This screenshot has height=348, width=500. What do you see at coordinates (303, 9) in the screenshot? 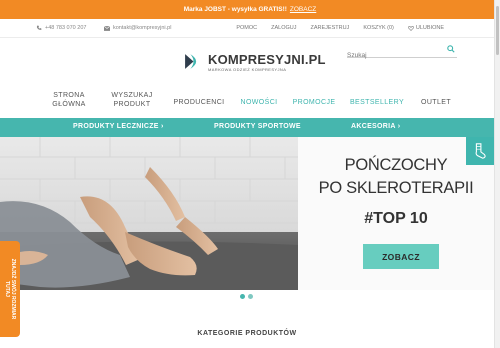
I see `promo-link: ZOBACZ` at bounding box center [303, 9].